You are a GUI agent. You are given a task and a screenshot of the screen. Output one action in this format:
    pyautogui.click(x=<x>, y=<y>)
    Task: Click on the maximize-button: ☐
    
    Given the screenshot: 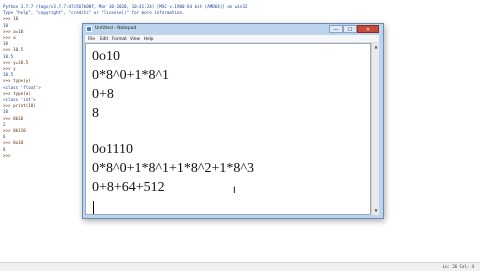 What is the action you would take?
    pyautogui.click(x=350, y=29)
    